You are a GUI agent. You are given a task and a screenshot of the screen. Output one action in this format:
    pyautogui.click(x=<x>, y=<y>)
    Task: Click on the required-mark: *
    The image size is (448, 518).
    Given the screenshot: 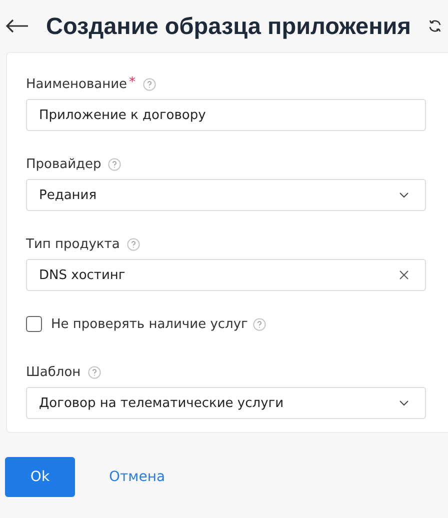 What is the action you would take?
    pyautogui.click(x=132, y=82)
    